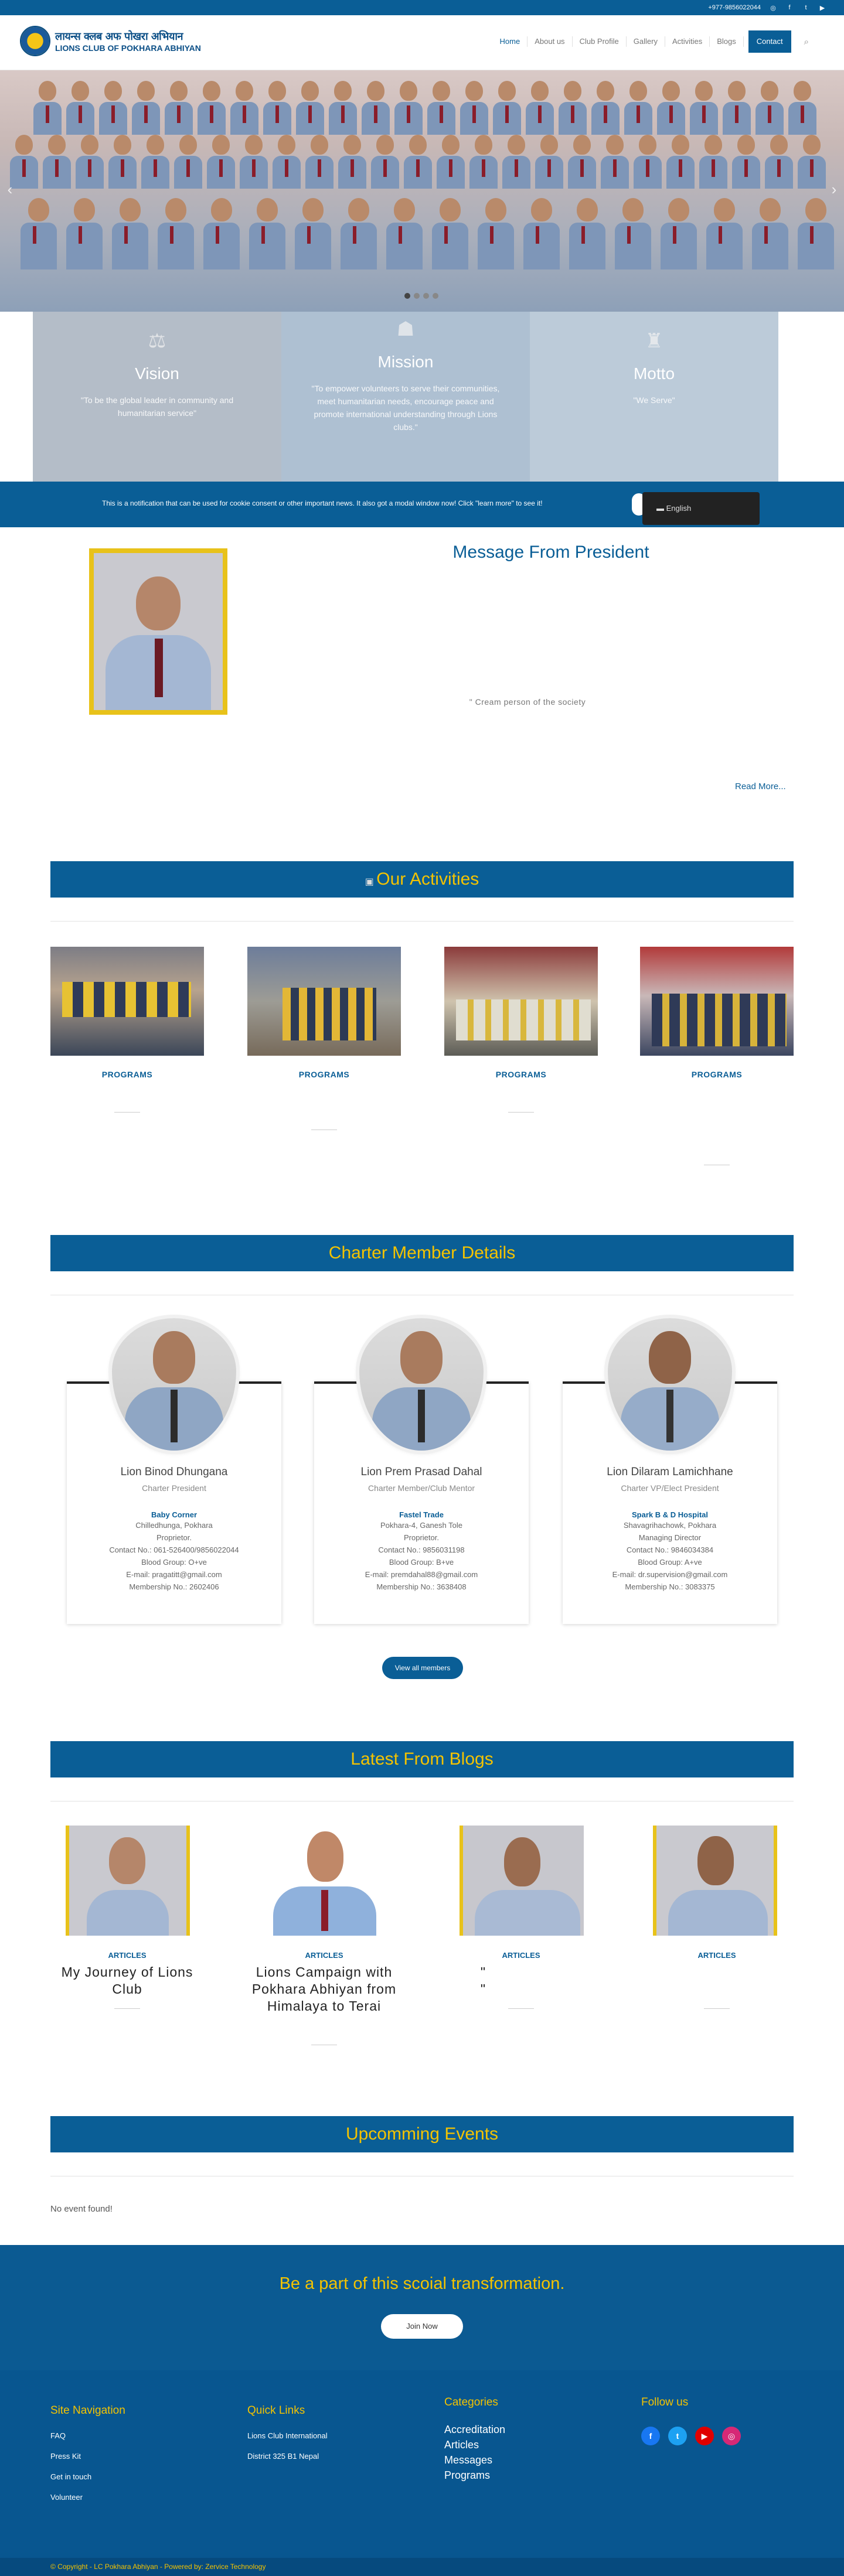 This screenshot has width=844, height=2576. What do you see at coordinates (475, 2460) in the screenshot?
I see `category-link: Messages` at bounding box center [475, 2460].